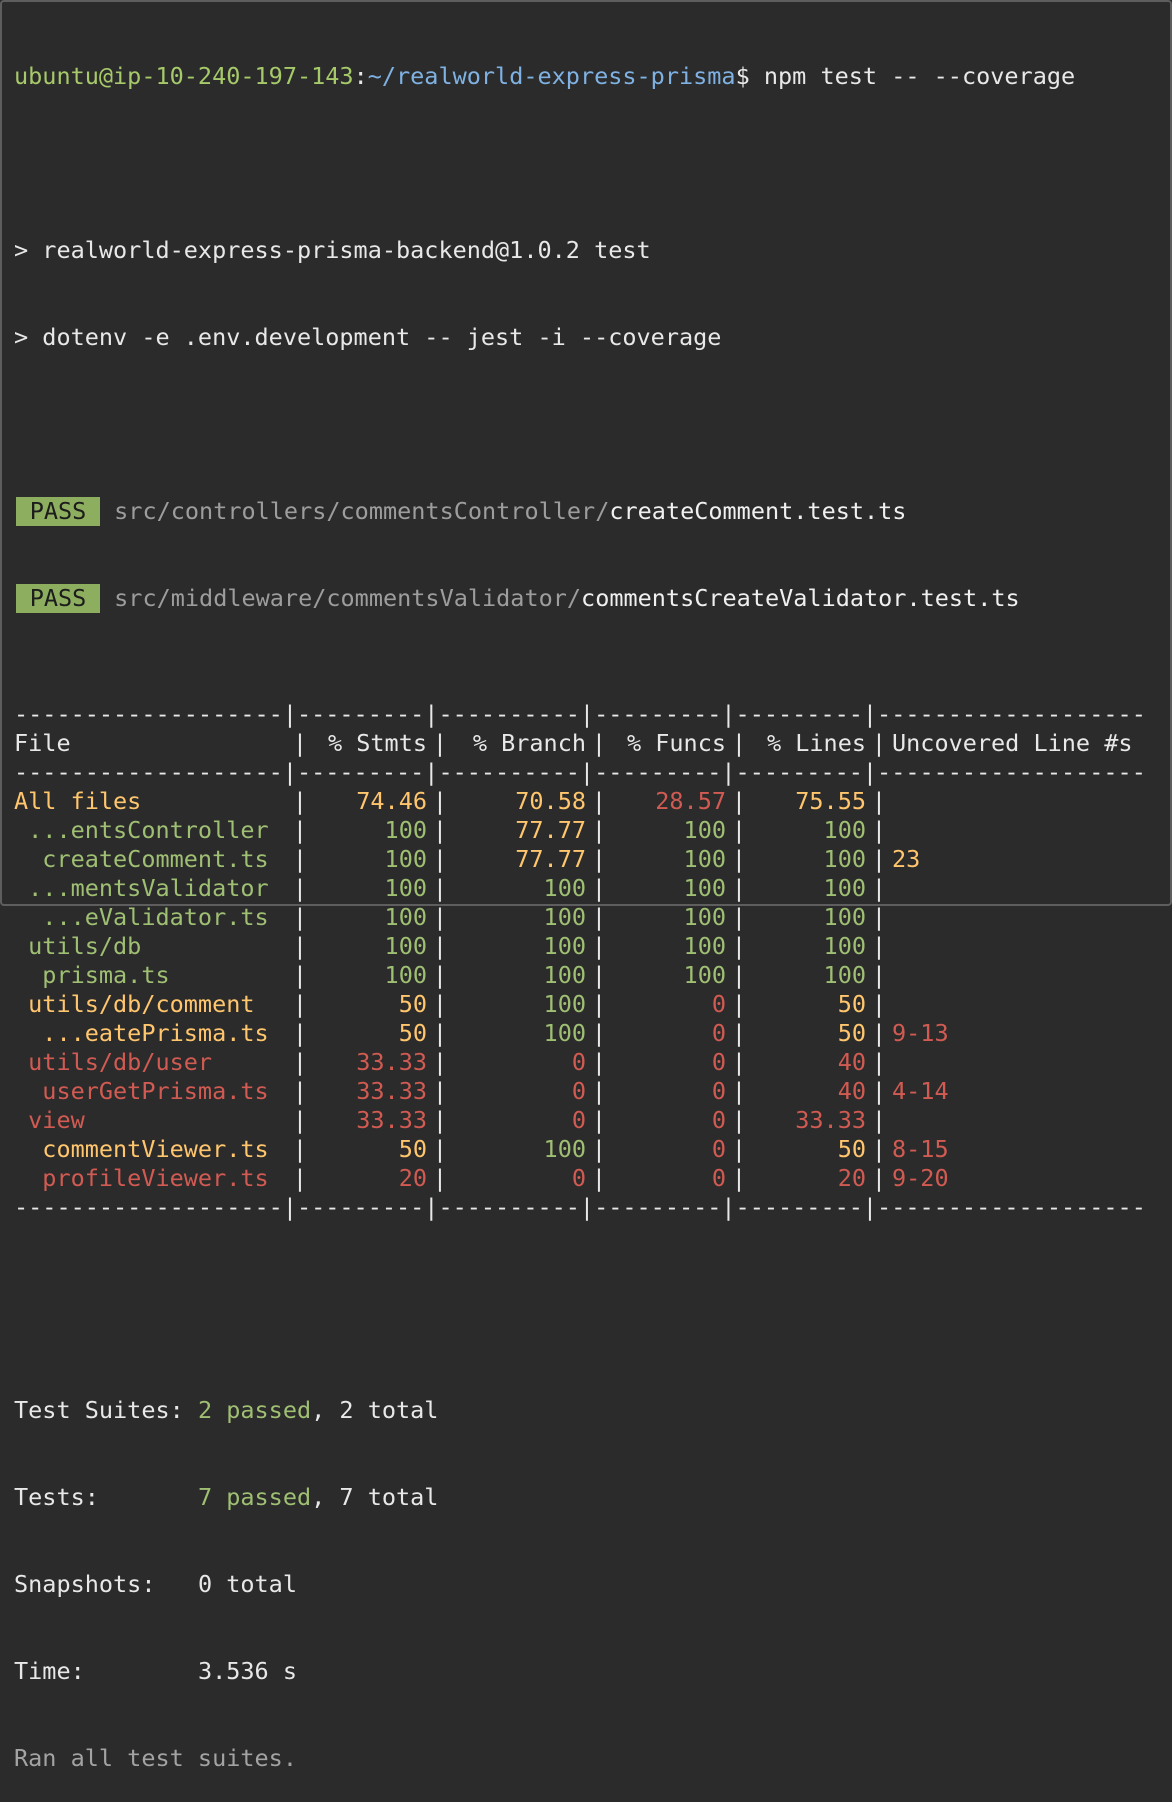 This screenshot has width=1172, height=1802. Describe the element at coordinates (106, 1671) in the screenshot. I see `summary-label: Time:` at that location.